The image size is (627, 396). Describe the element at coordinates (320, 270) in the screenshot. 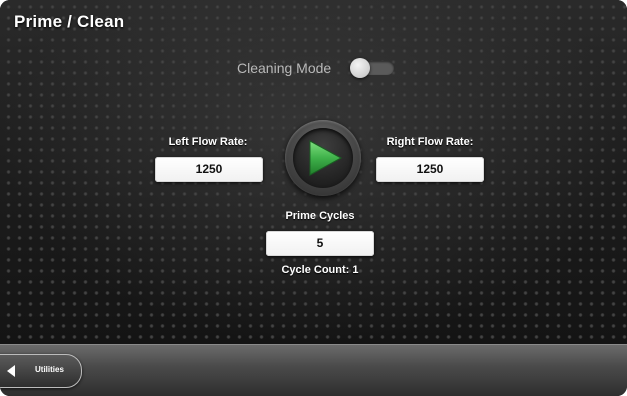

I see `cycle-count: Cycle Count: 1` at that location.